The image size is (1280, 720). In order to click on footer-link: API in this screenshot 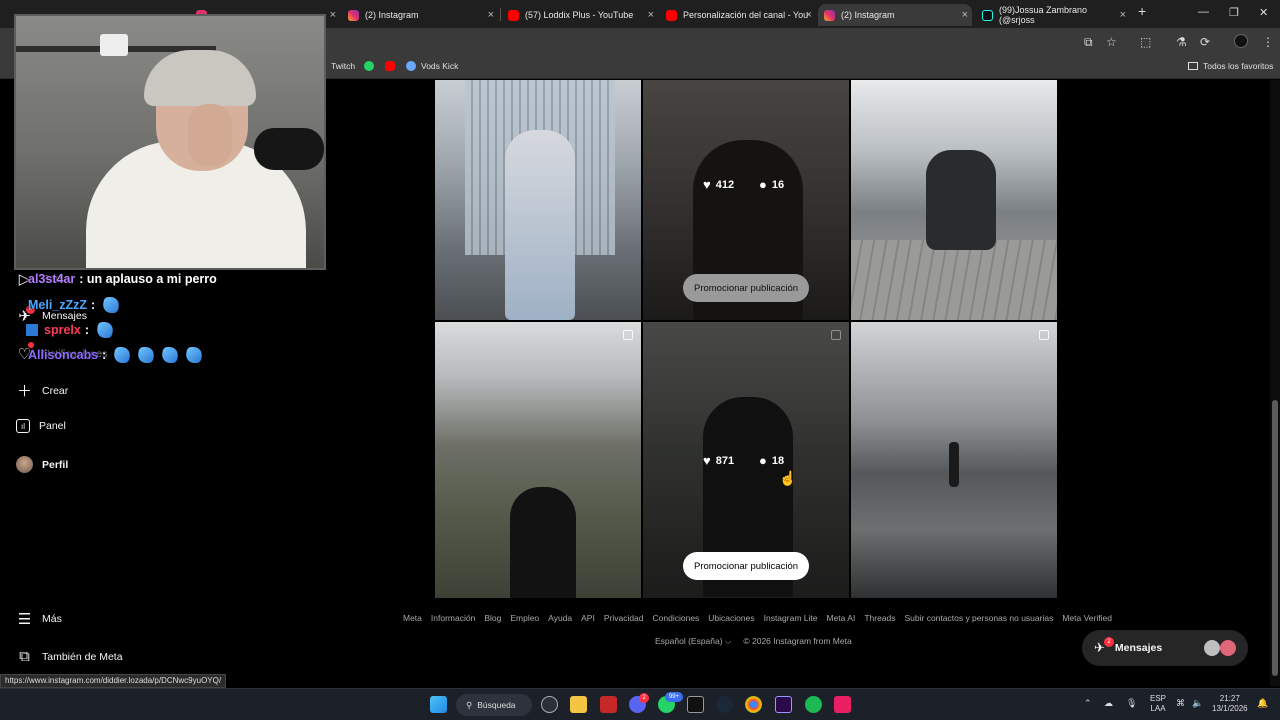, I will do `click(588, 618)`.